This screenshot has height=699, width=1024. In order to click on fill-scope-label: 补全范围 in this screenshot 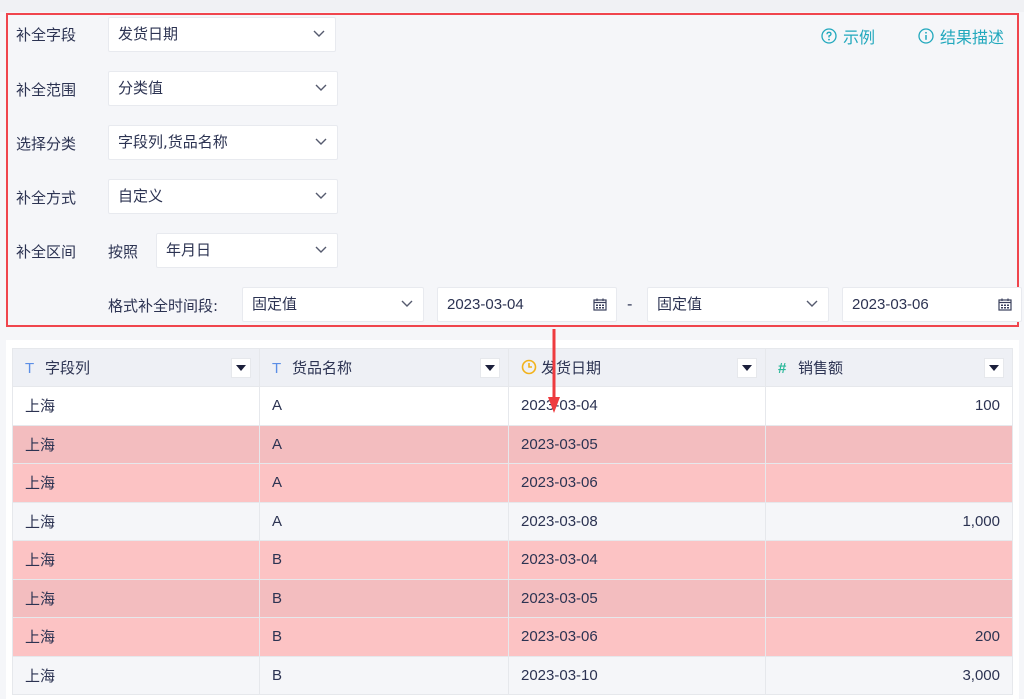, I will do `click(46, 90)`.